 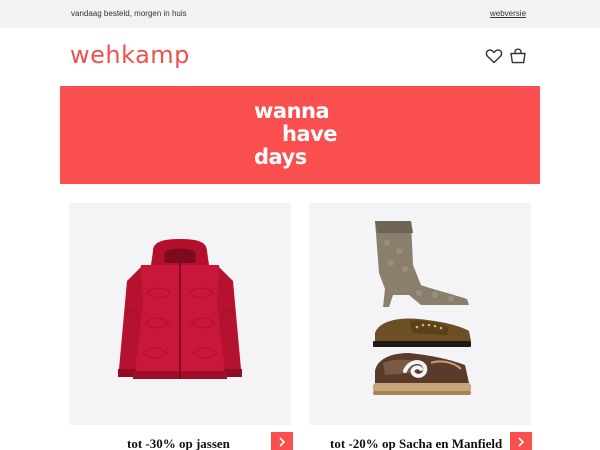 What do you see at coordinates (178, 443) in the screenshot?
I see `jackets-caption: tot -30% op jassen` at bounding box center [178, 443].